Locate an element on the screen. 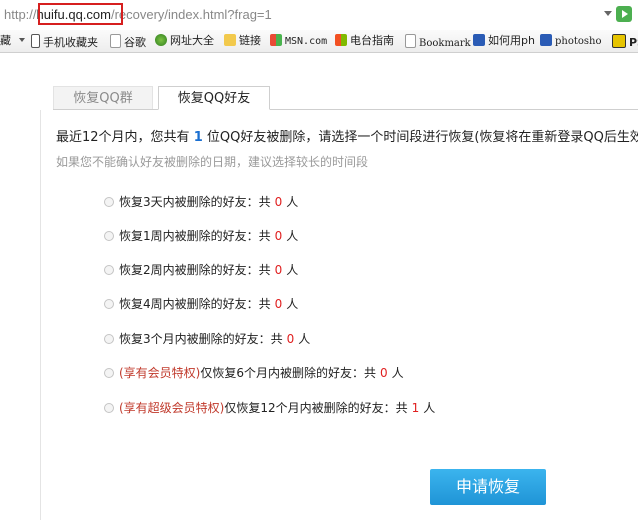  bookmark-item: 链接 is located at coordinates (242, 41).